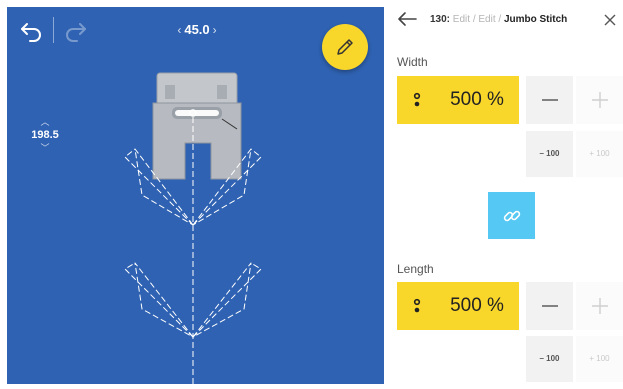  What do you see at coordinates (477, 99) in the screenshot?
I see `width-value: 500 %` at bounding box center [477, 99].